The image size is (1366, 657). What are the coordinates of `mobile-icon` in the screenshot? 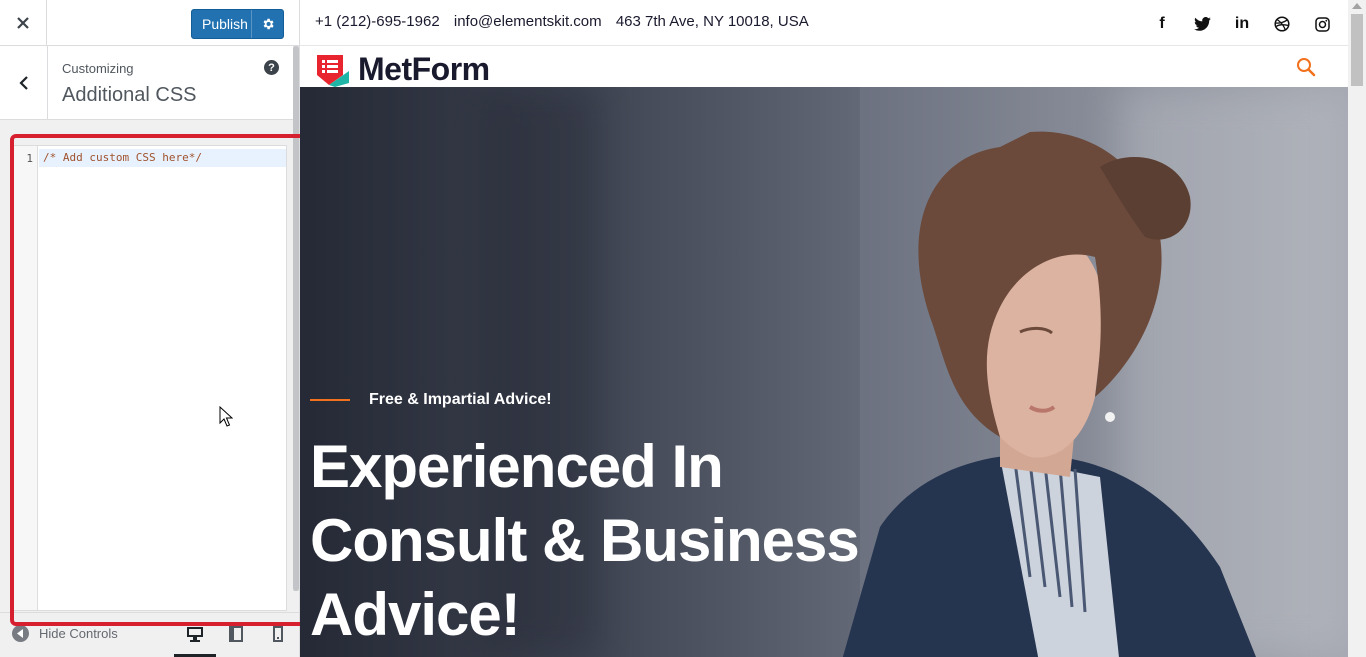 It's located at (278, 634).